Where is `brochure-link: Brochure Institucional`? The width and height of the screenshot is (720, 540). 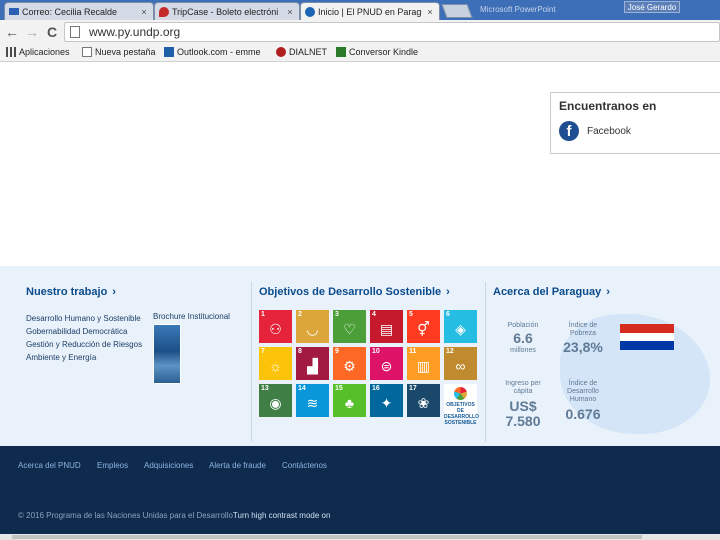
brochure-link: Brochure Institucional is located at coordinates (191, 316).